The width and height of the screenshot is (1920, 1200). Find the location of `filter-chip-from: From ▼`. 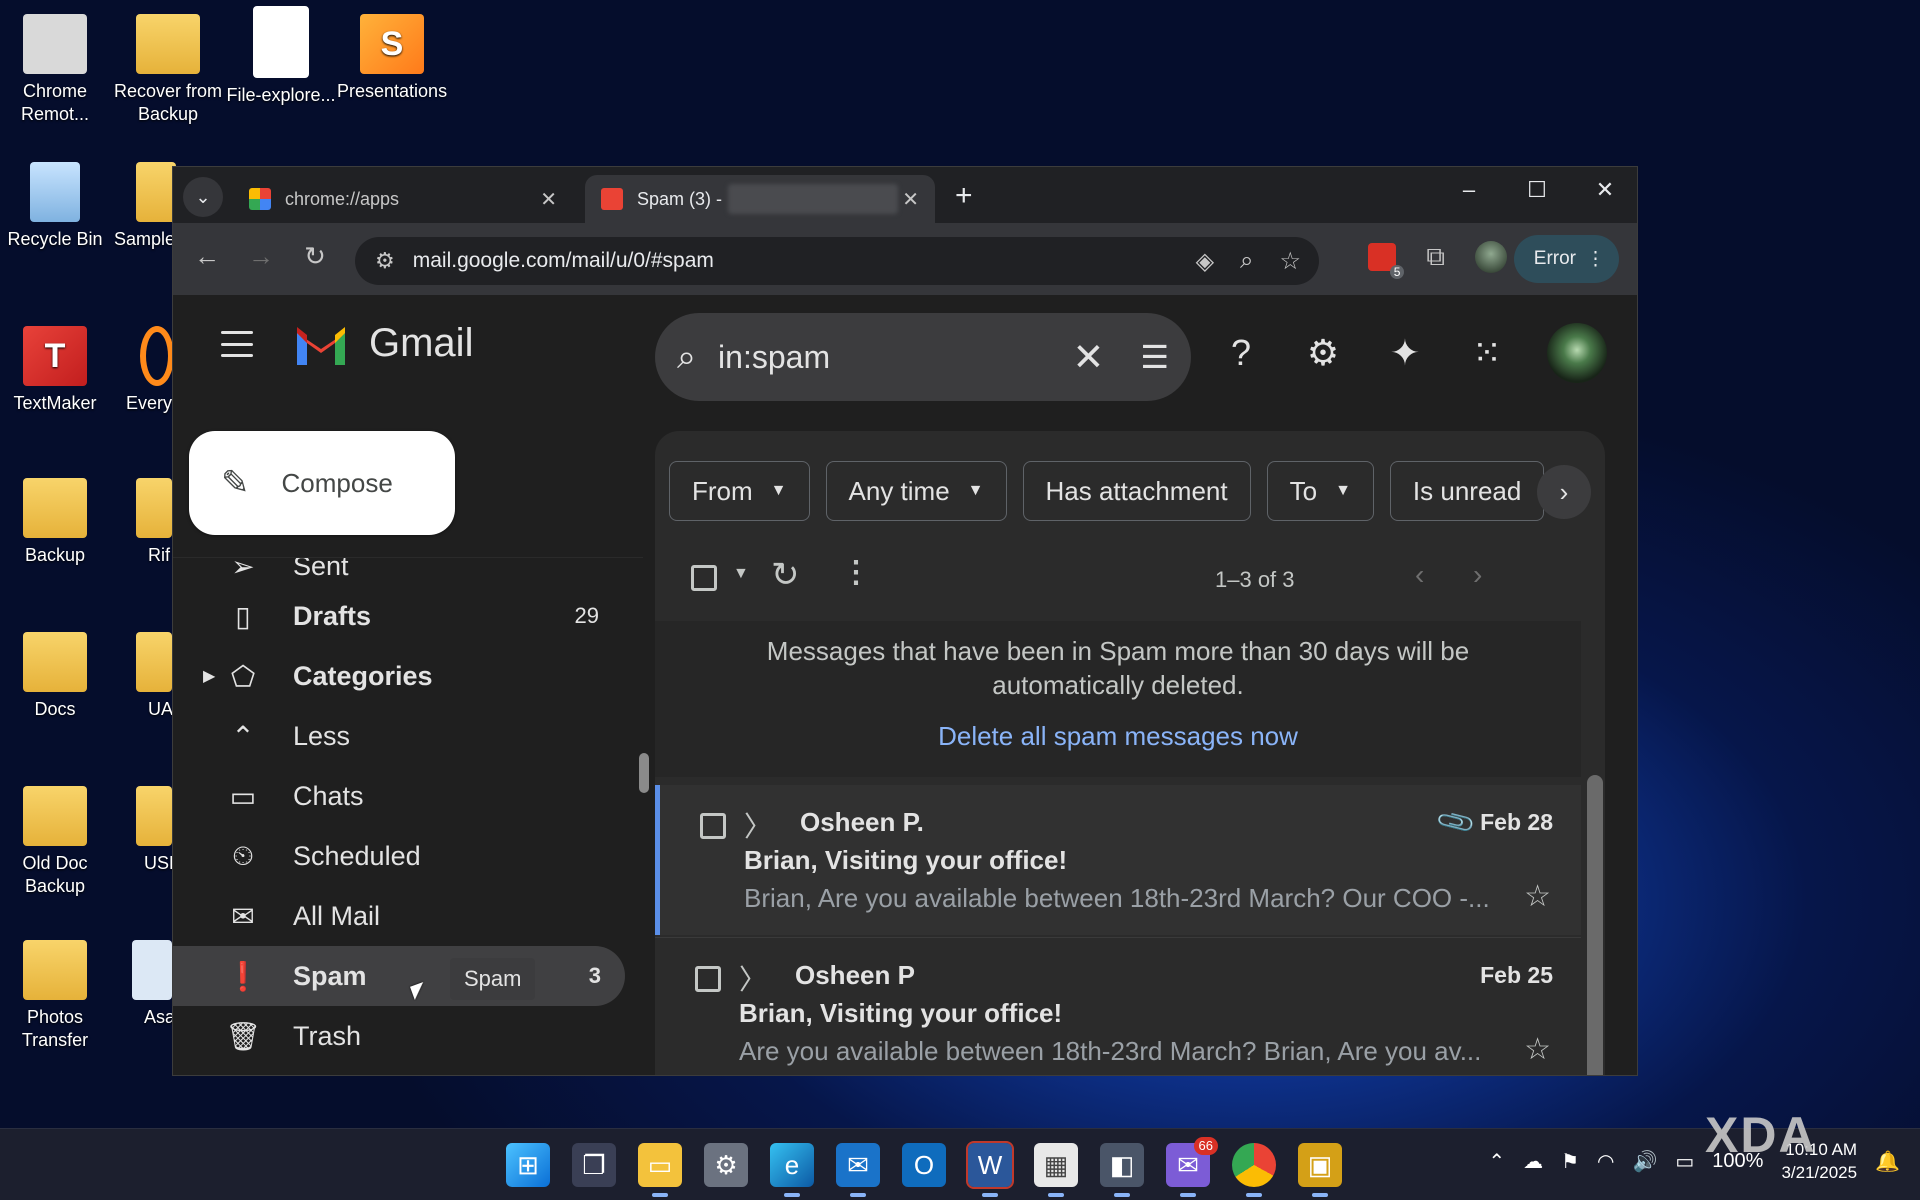

filter-chip-from: From ▼ is located at coordinates (739, 491).